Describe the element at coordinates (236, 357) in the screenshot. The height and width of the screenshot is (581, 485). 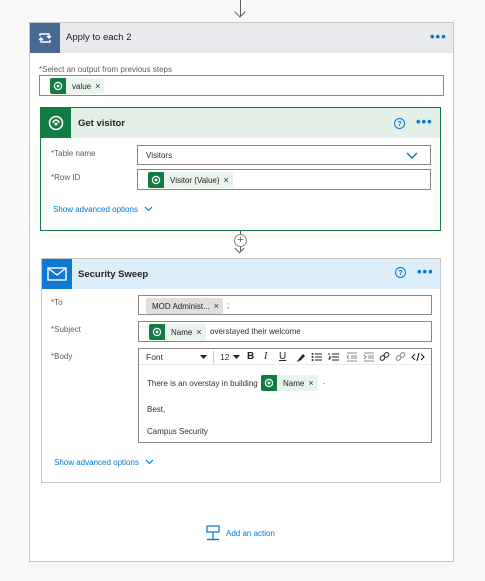
I see `font-size-caret-icon` at that location.